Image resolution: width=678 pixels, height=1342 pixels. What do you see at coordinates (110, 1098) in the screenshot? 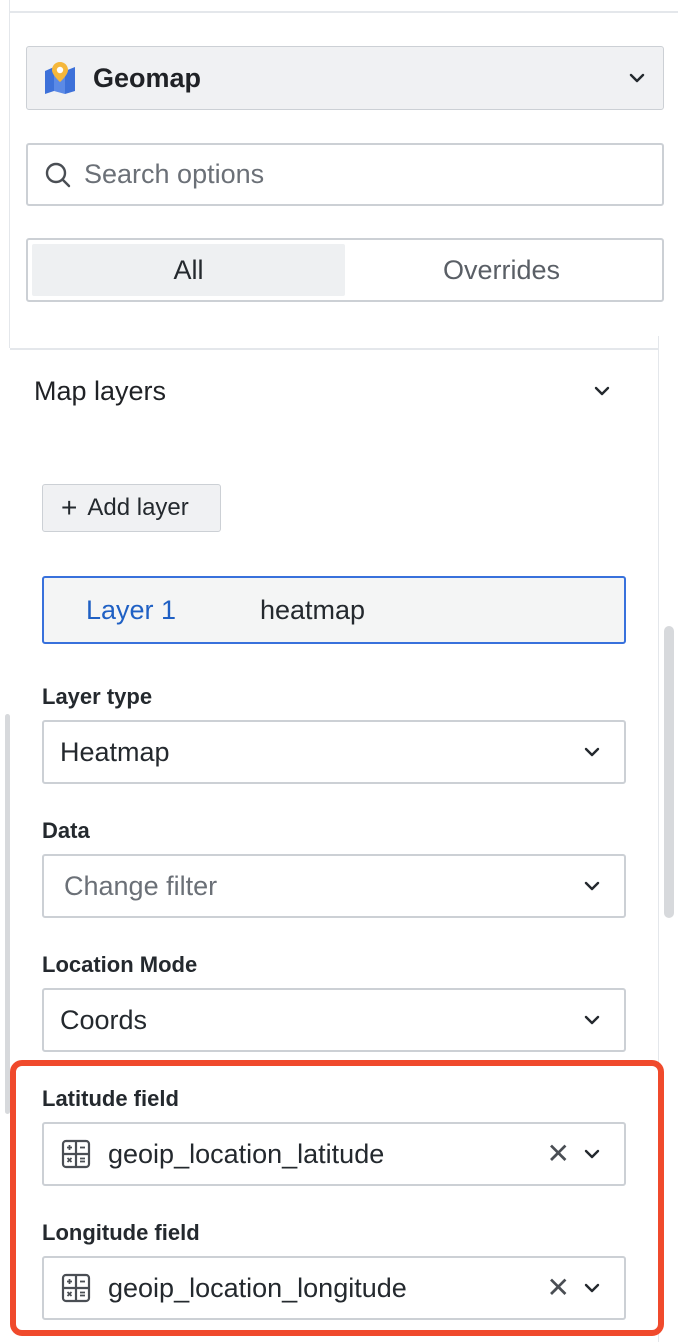
I see `latitude-field-label: Latitude field` at bounding box center [110, 1098].